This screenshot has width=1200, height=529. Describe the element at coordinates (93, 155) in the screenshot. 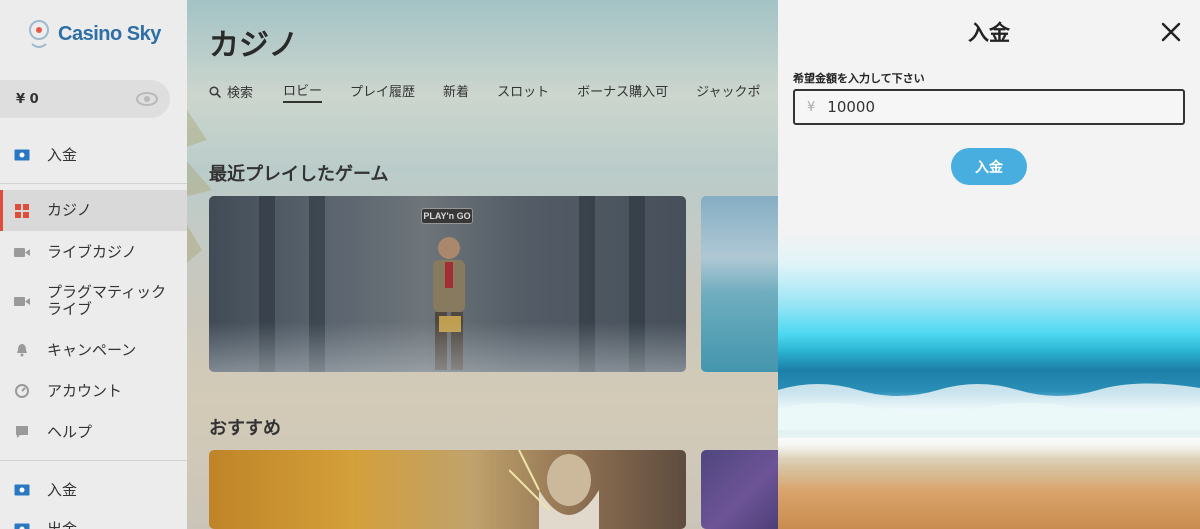

I see `sidebar-item-deposit: 入金` at that location.